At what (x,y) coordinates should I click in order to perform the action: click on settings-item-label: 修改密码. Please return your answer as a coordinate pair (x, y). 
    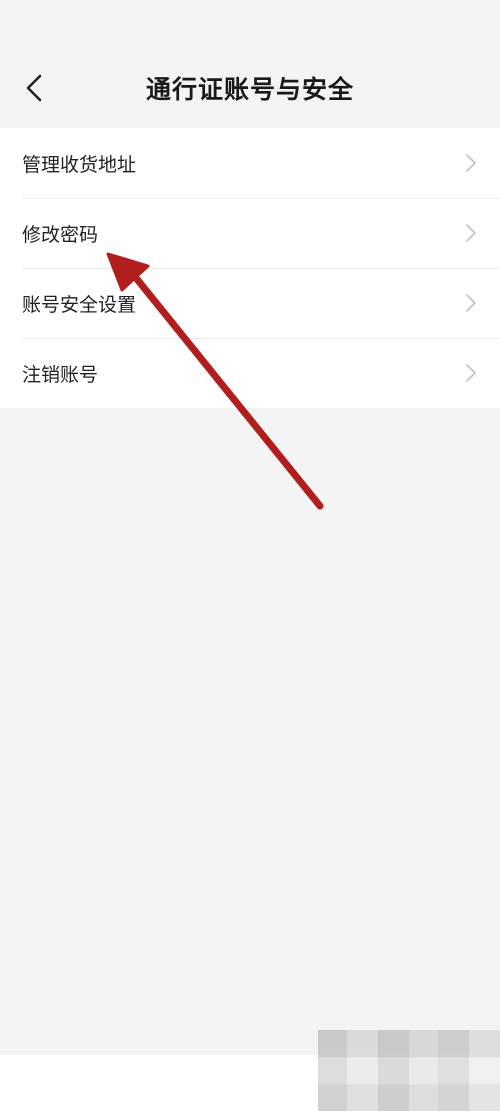
    Looking at the image, I should click on (60, 234).